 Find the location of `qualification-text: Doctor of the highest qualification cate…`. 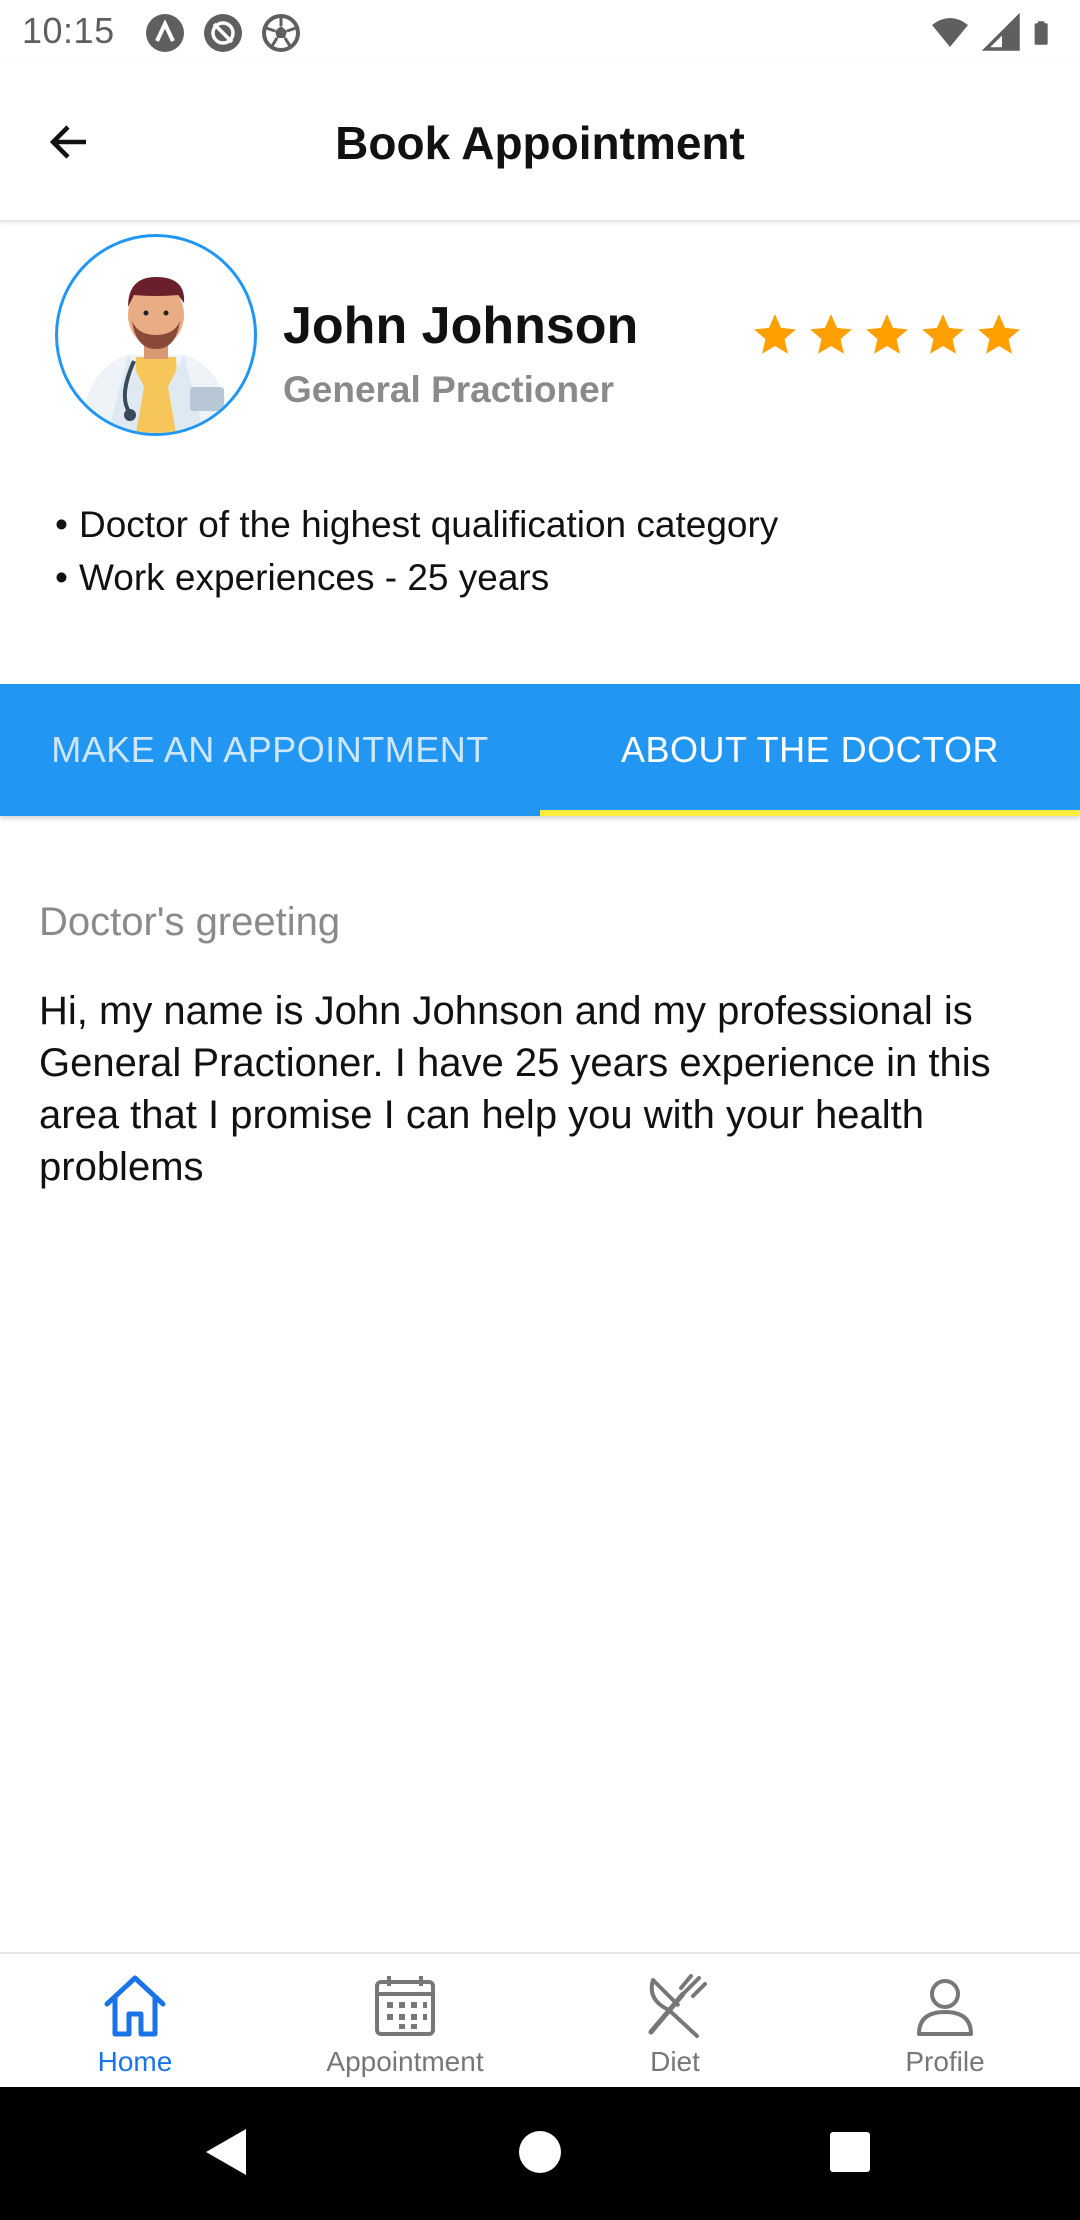

qualification-text: Doctor of the highest qualification cate… is located at coordinates (429, 524).